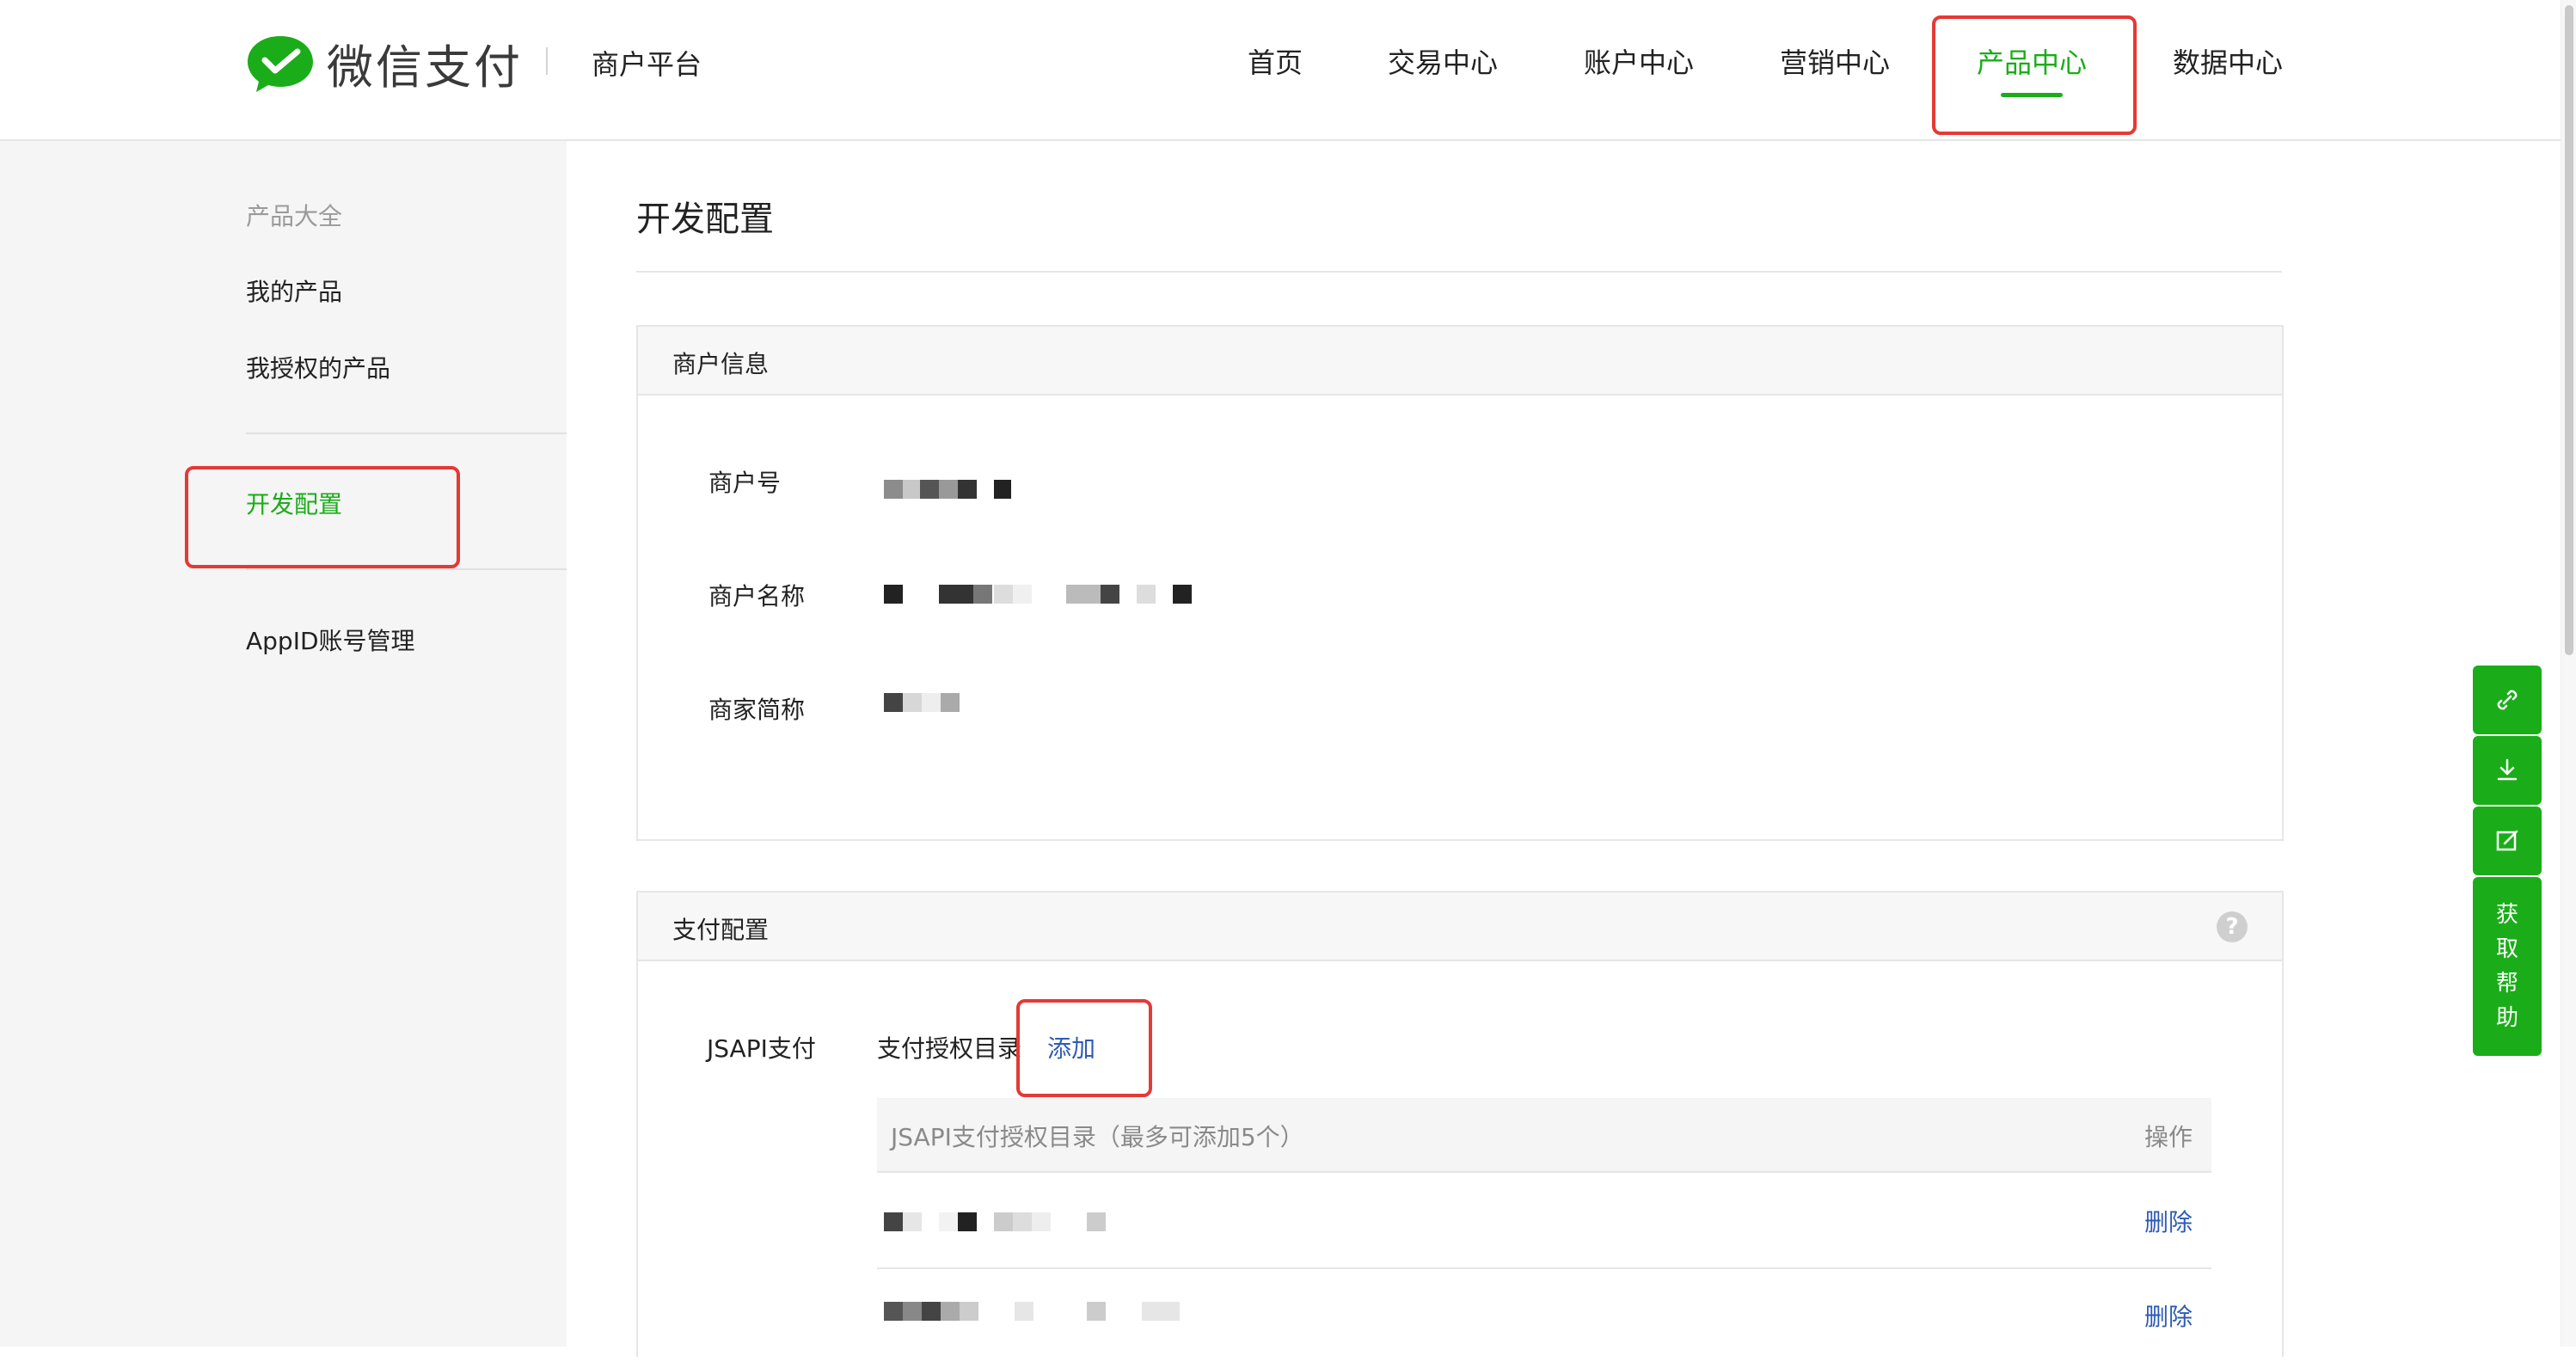  Describe the element at coordinates (705, 219) in the screenshot. I see `page-title: 开发配置` at that location.